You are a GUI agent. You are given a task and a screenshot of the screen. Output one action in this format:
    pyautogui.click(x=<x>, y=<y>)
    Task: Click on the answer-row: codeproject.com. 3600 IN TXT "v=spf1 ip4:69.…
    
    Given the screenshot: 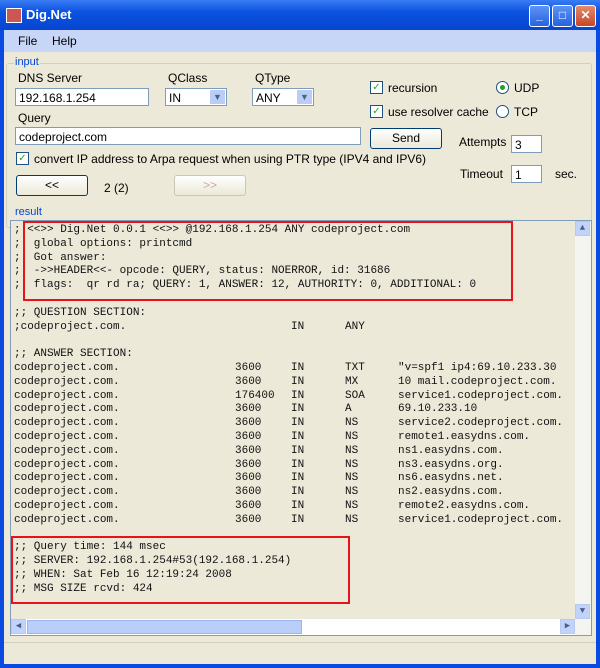 What is the action you would take?
    pyautogui.click(x=294, y=369)
    